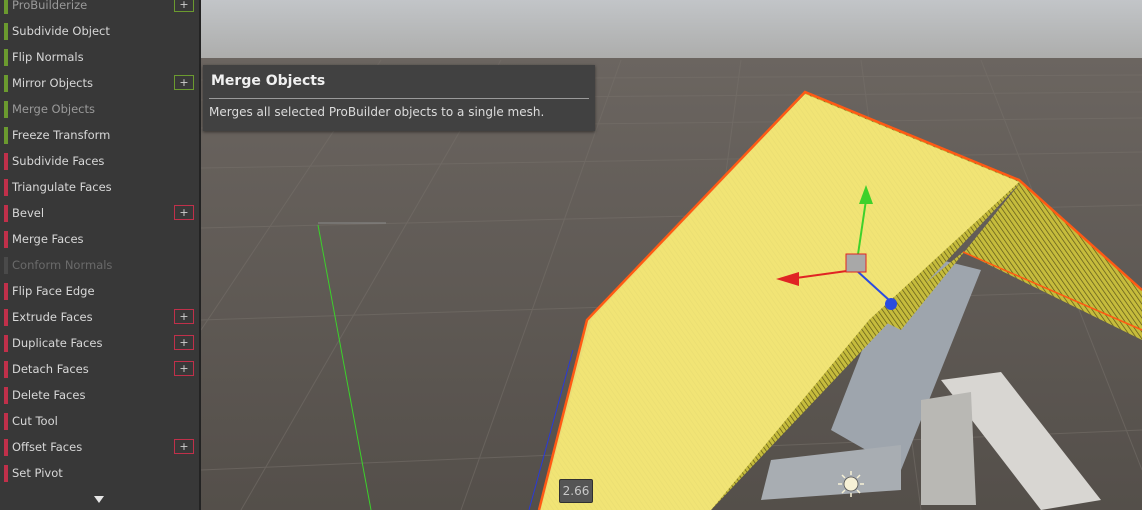  Describe the element at coordinates (28, 213) in the screenshot. I see `toolbar-item-label: Bevel` at that location.